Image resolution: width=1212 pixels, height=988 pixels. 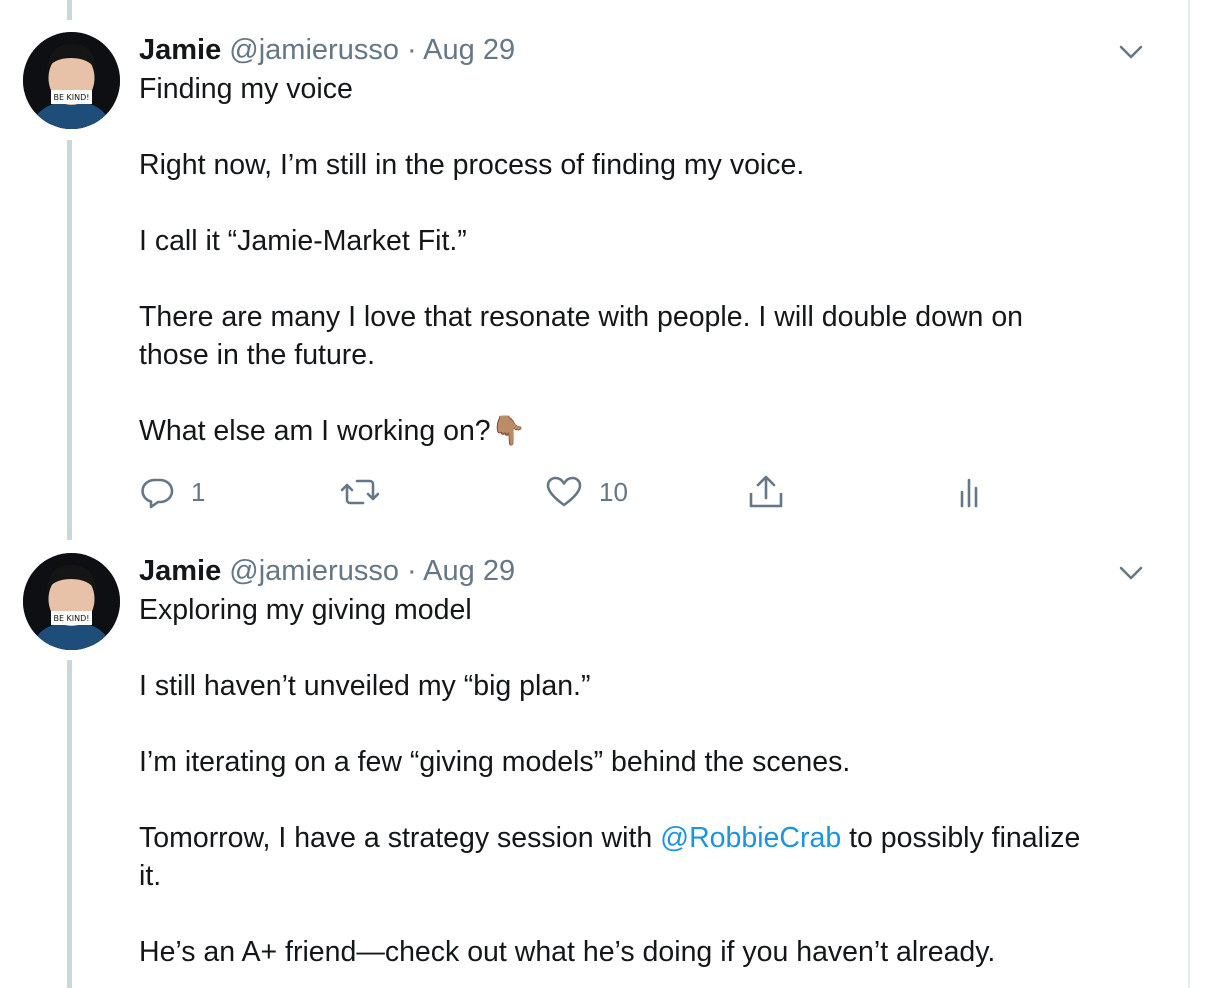 I want to click on share-icon, so click(x=766, y=491).